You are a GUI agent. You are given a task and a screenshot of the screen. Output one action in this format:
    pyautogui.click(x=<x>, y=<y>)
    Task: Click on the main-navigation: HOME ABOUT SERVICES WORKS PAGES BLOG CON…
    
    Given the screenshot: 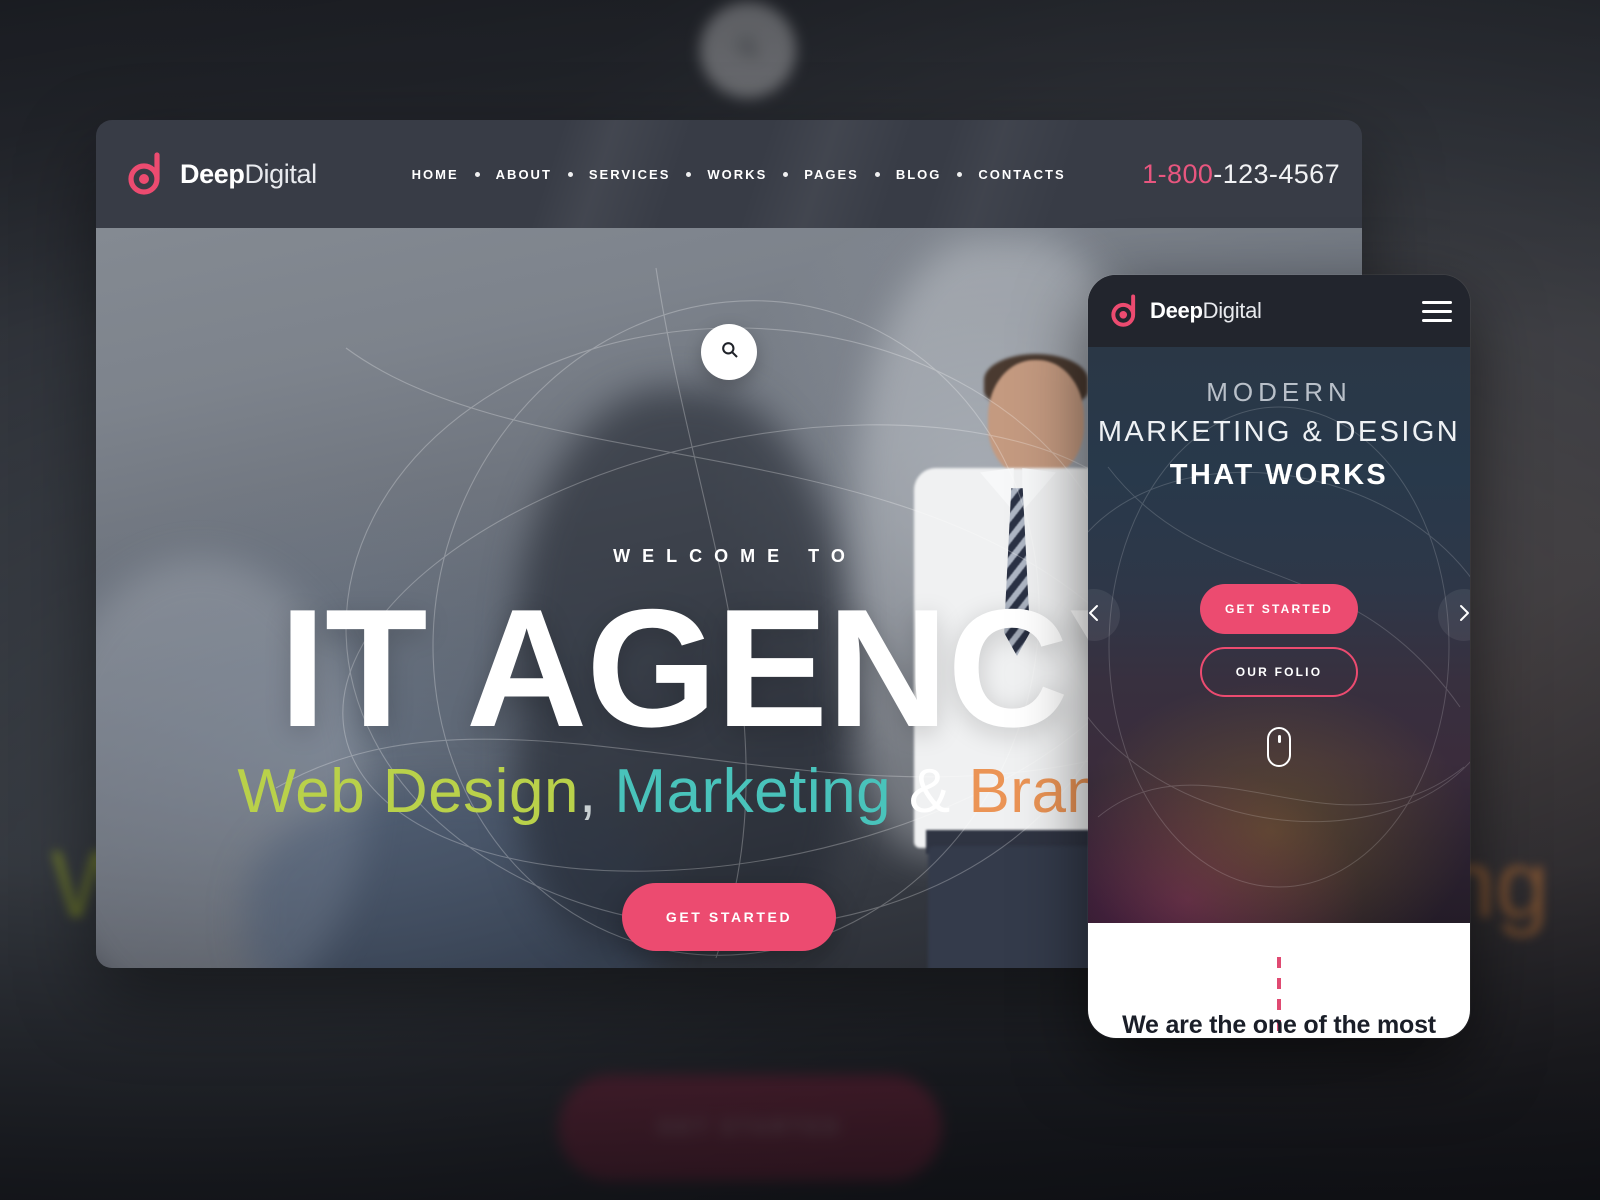 What is the action you would take?
    pyautogui.click(x=739, y=174)
    